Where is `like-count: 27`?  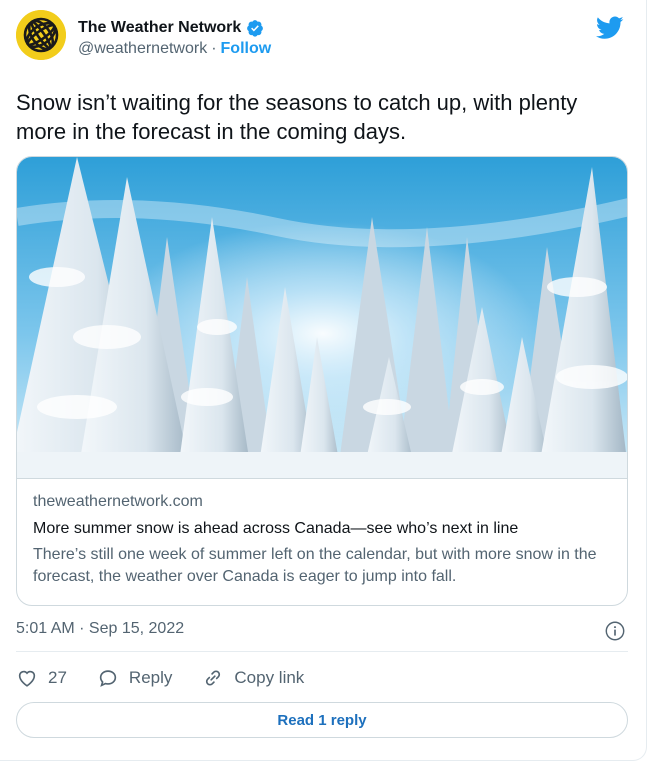
like-count: 27 is located at coordinates (57, 677).